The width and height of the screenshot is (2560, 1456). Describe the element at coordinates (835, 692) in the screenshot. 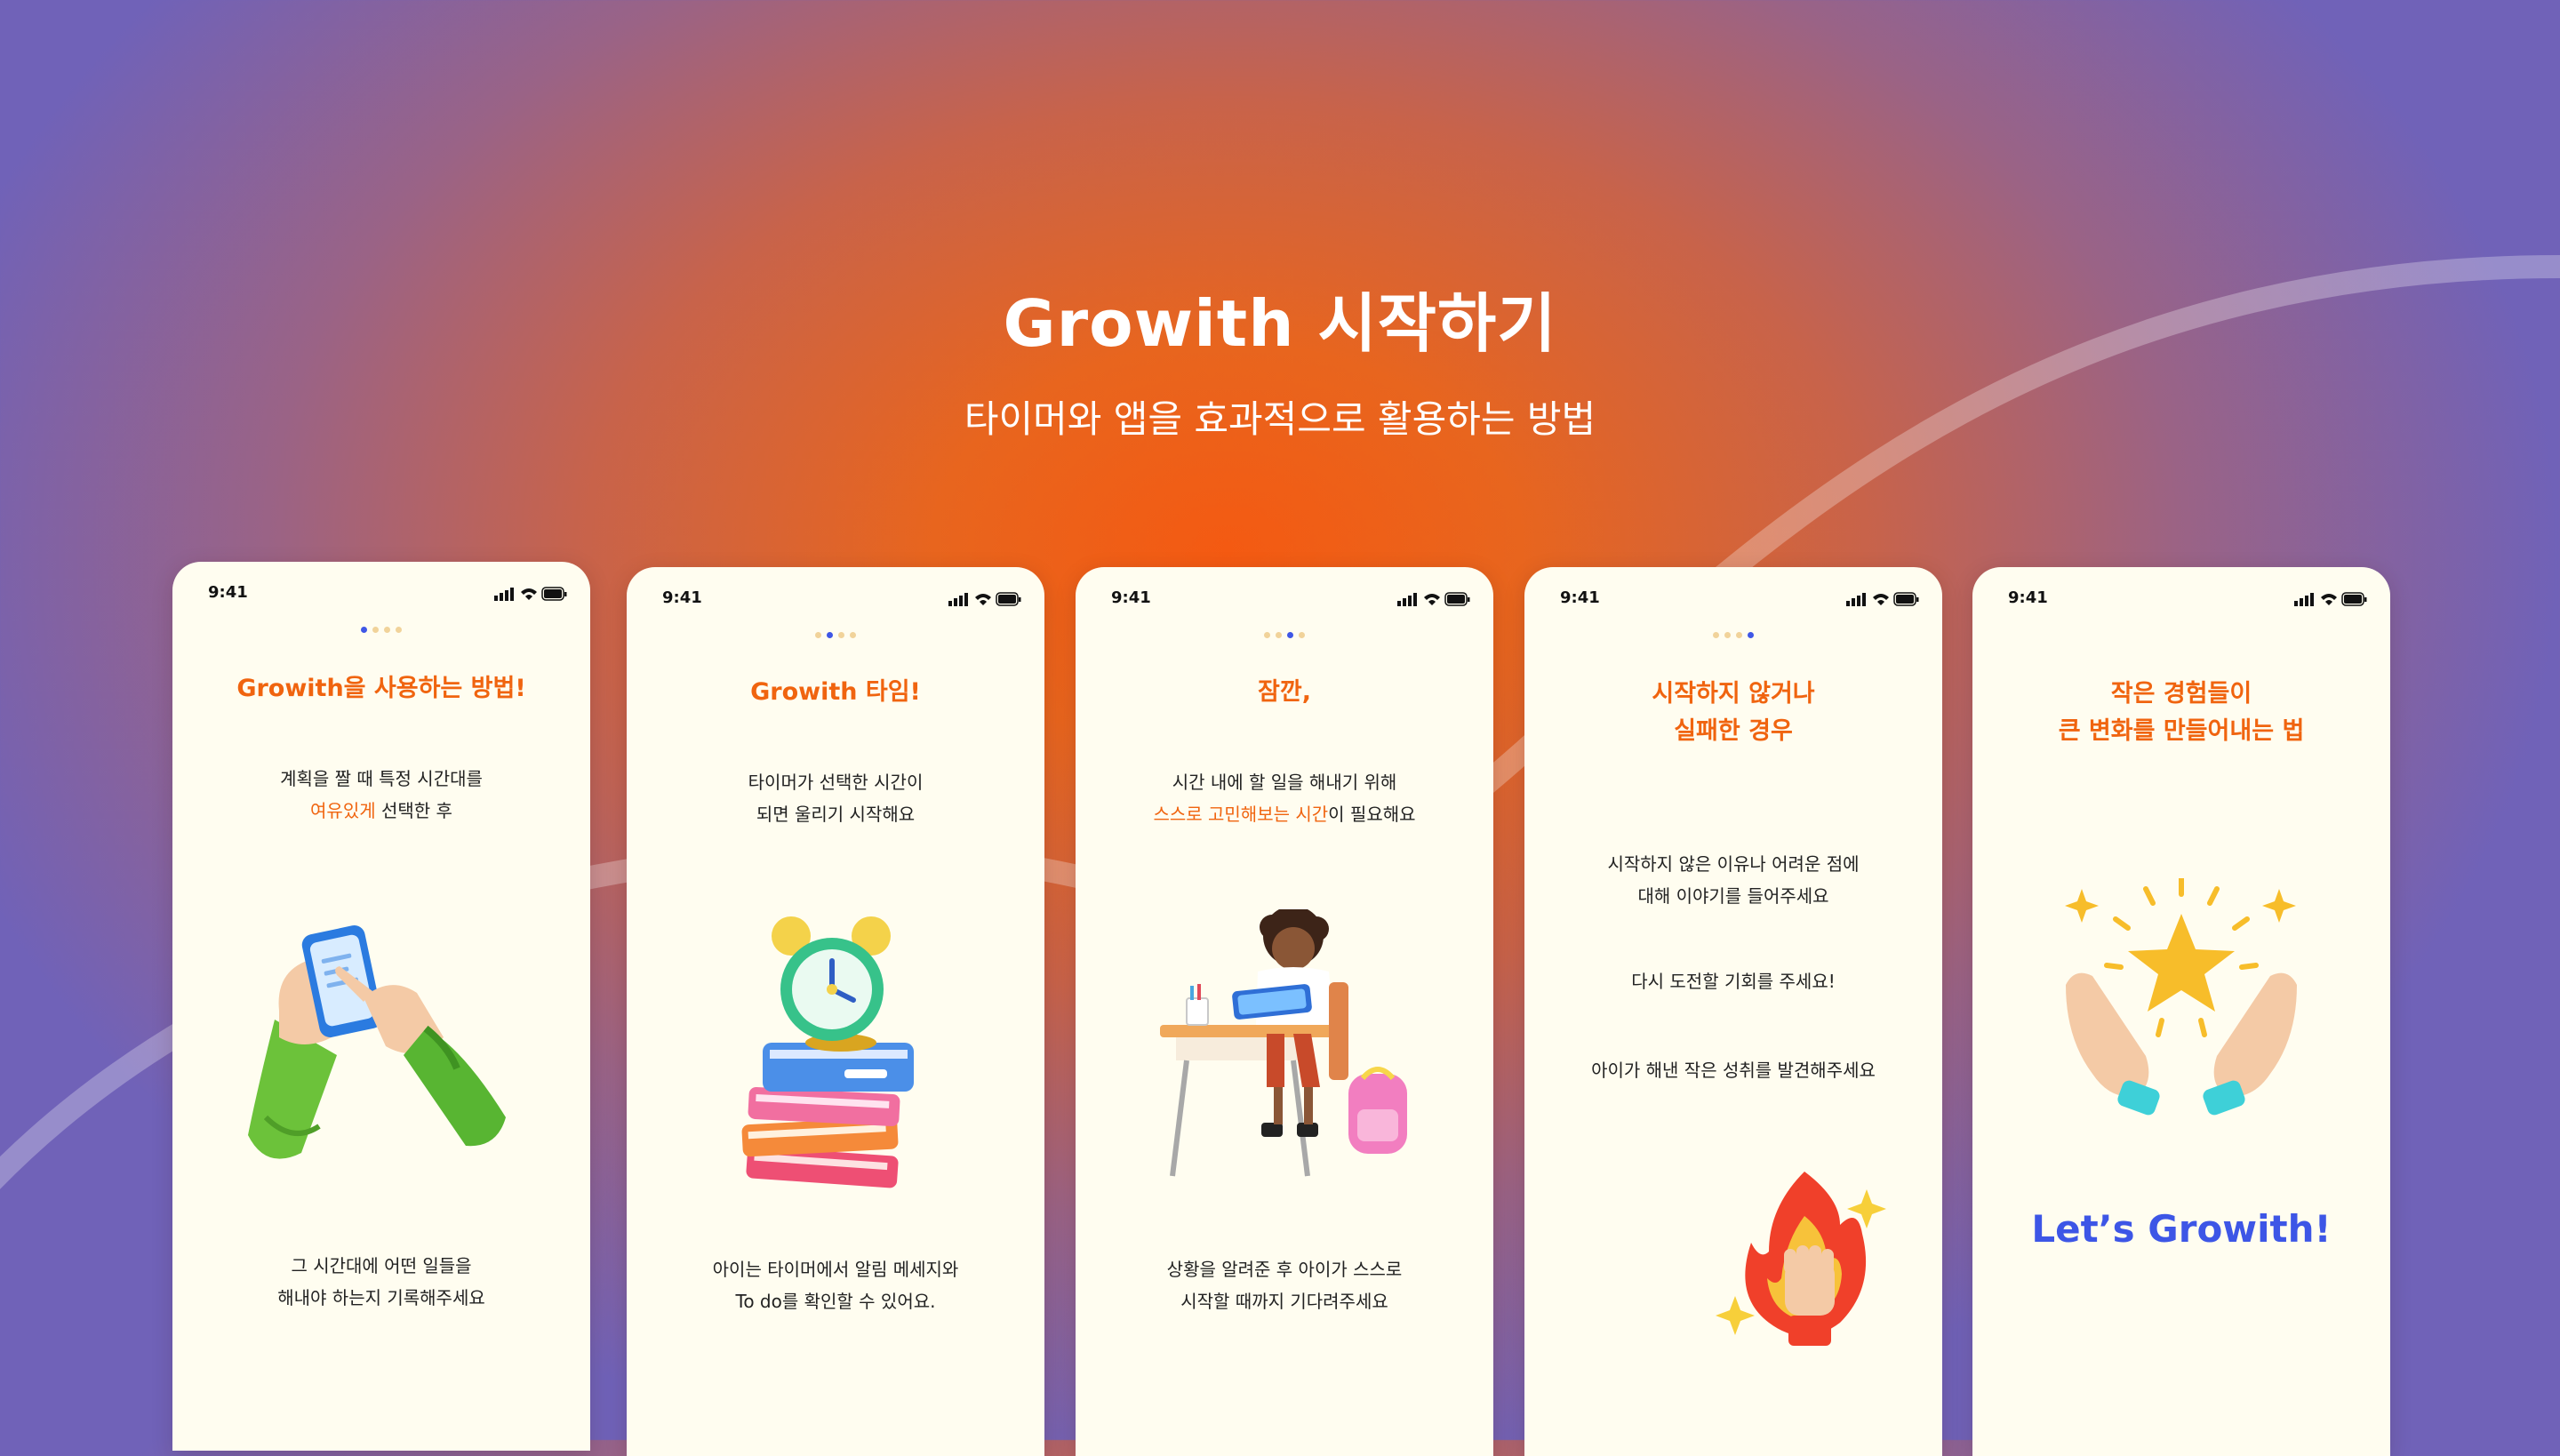

I see `screen-title: Growith 타임!` at that location.